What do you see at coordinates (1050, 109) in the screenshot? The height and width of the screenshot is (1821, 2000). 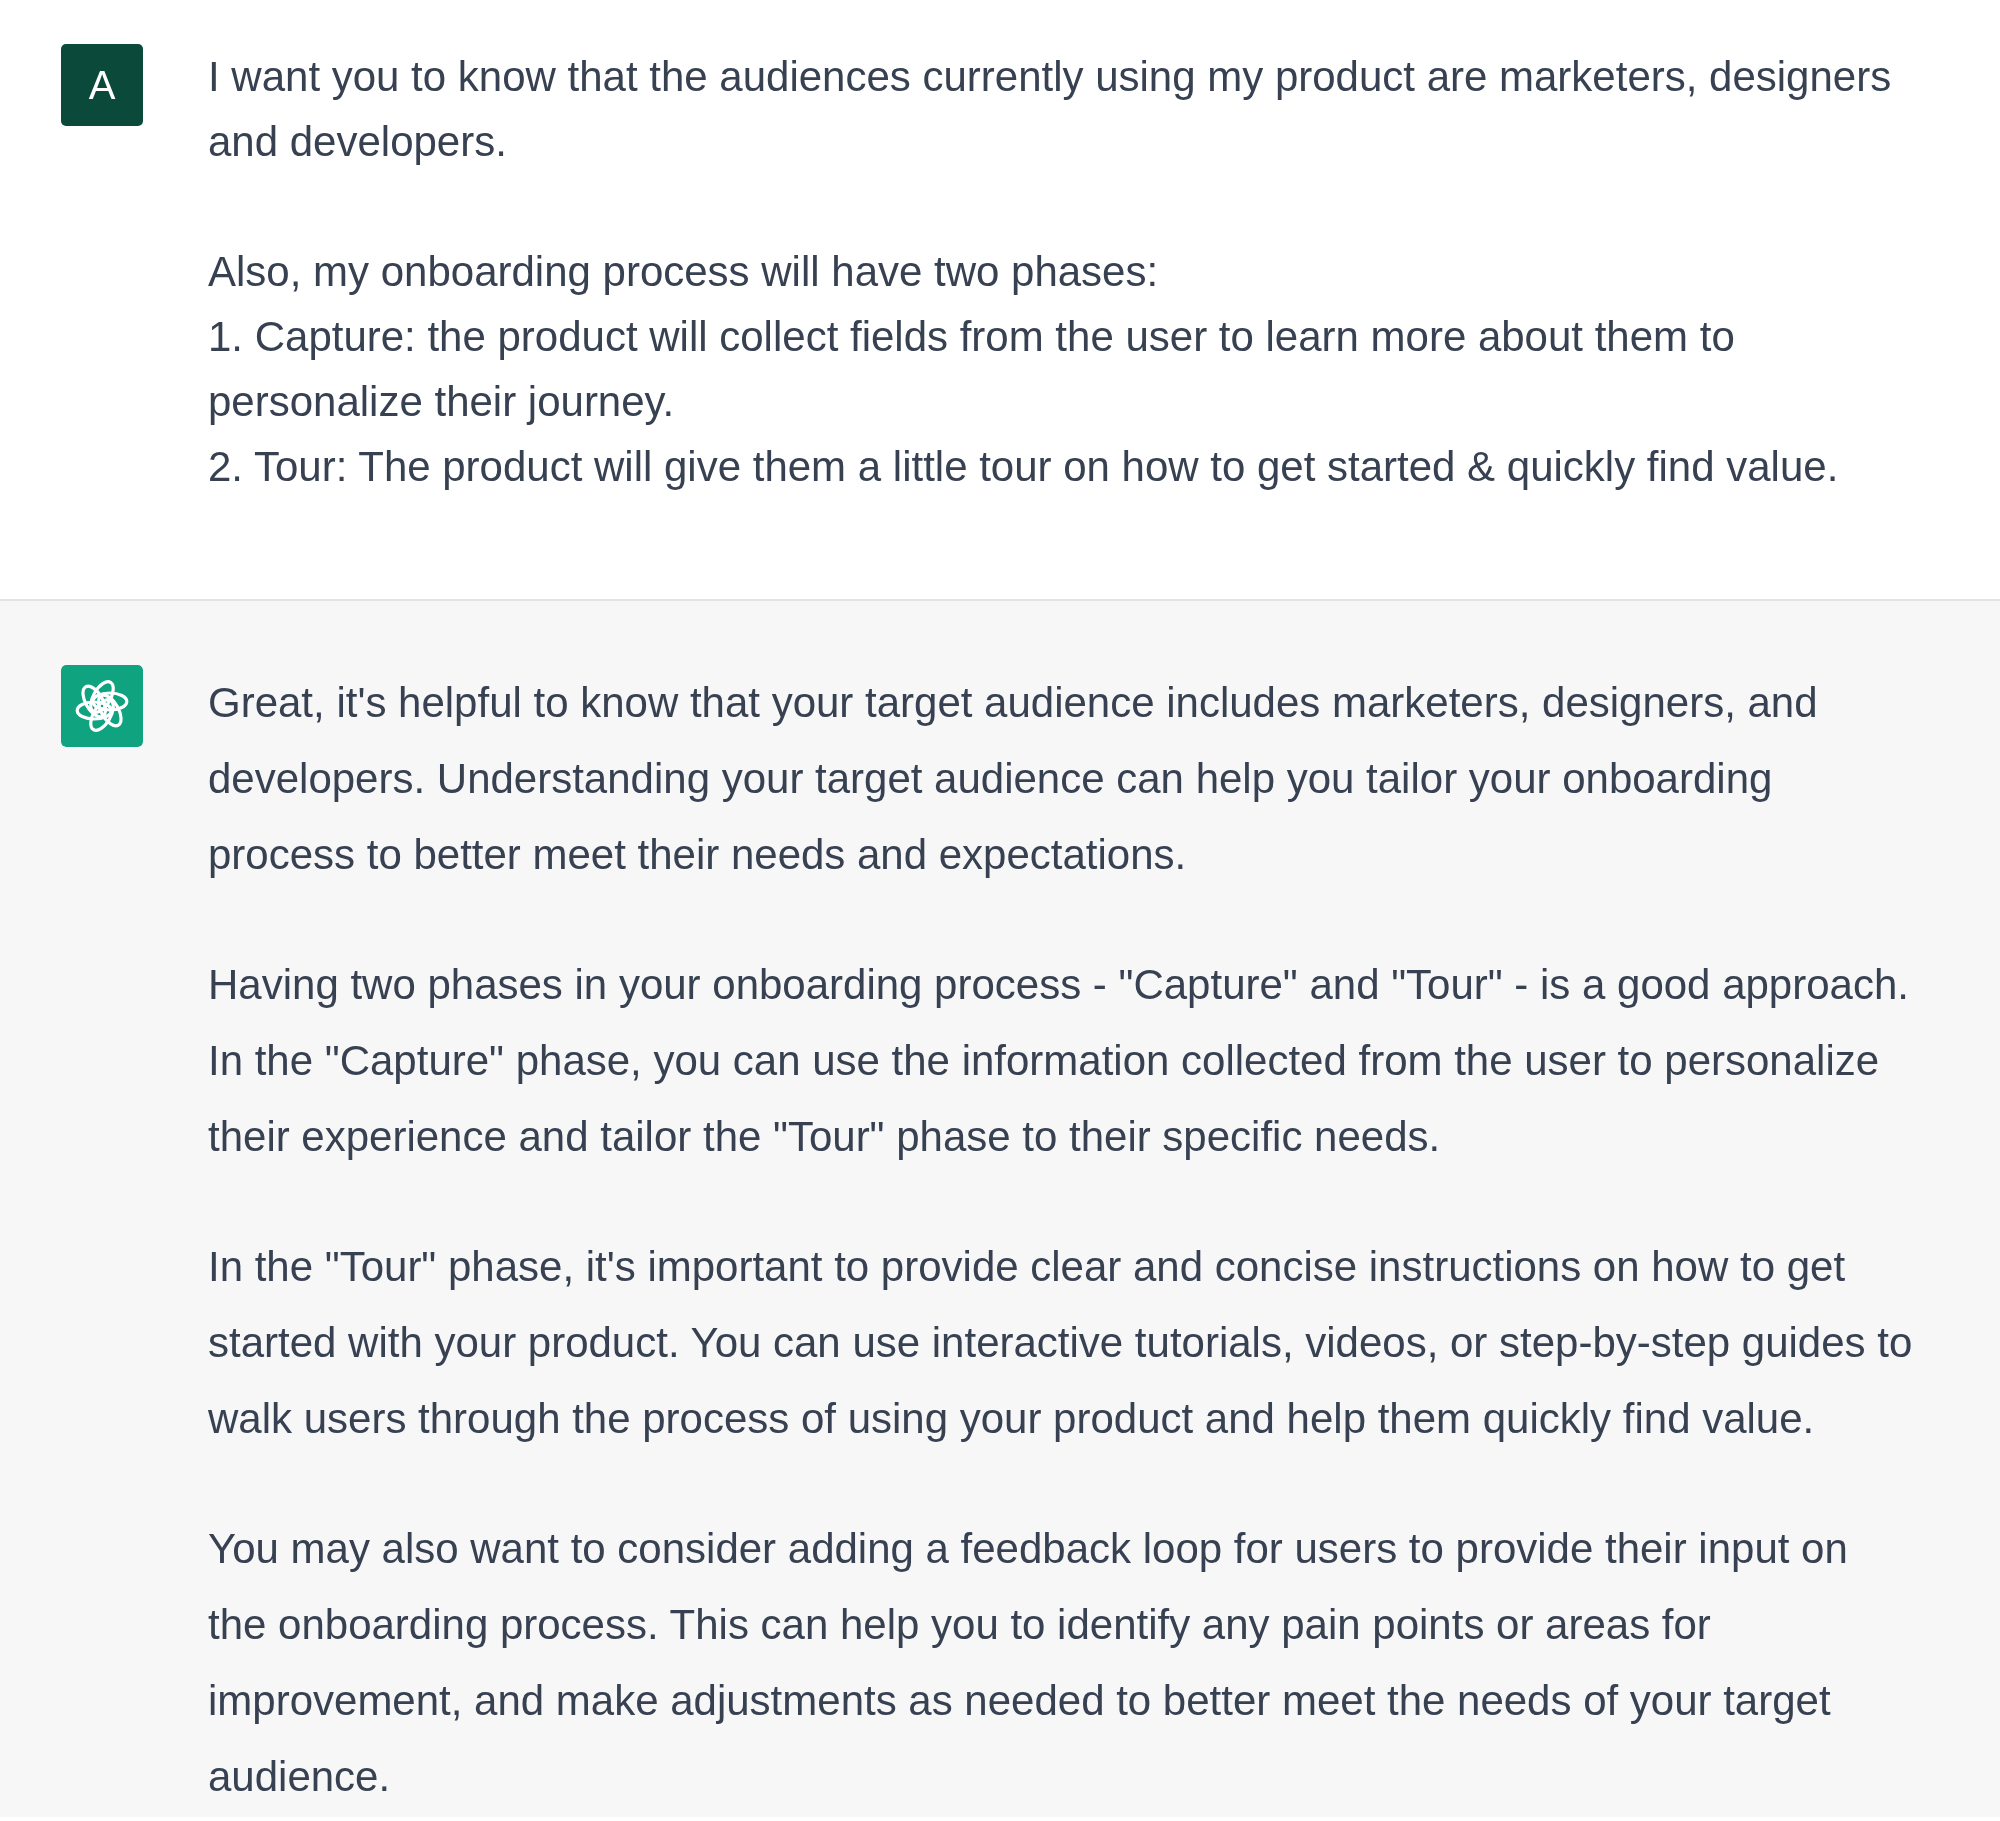 I see `message-text: I want you to know that the audiences currently using my product are marketers, designers and developers.` at bounding box center [1050, 109].